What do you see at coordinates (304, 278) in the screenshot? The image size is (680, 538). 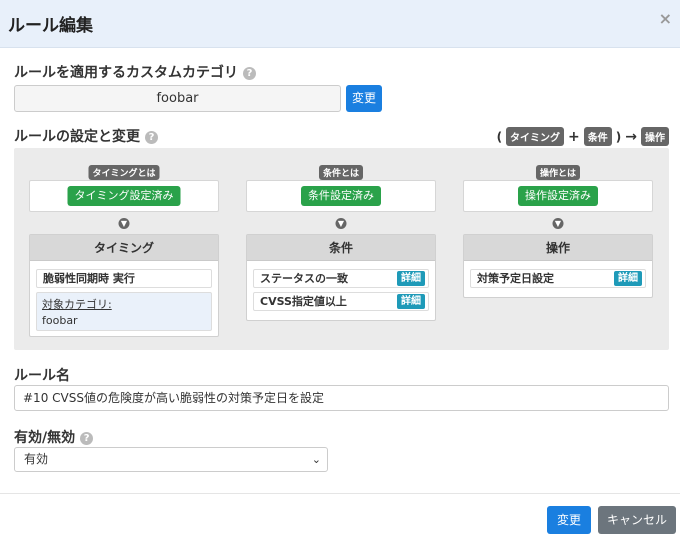 I see `condition-item-label: ステータスの一致` at bounding box center [304, 278].